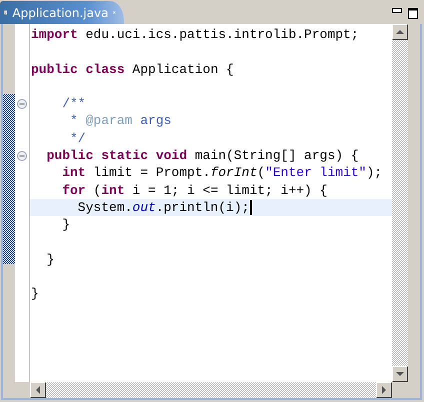  What do you see at coordinates (400, 374) in the screenshot?
I see `scroll-down-button` at bounding box center [400, 374].